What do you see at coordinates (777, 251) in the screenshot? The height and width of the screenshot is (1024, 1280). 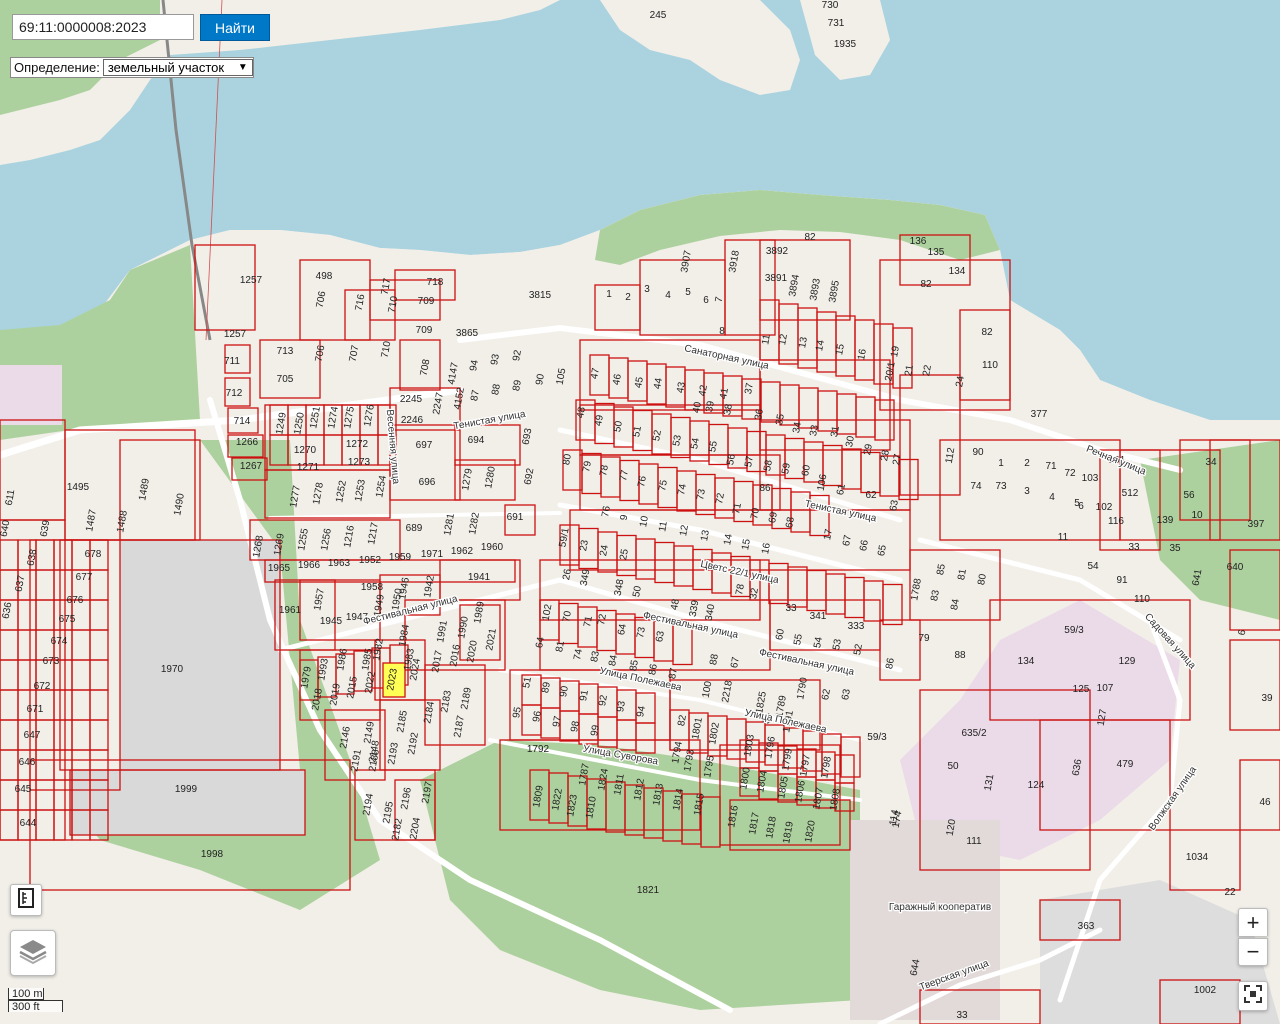 I see `parcel-label: 3892` at bounding box center [777, 251].